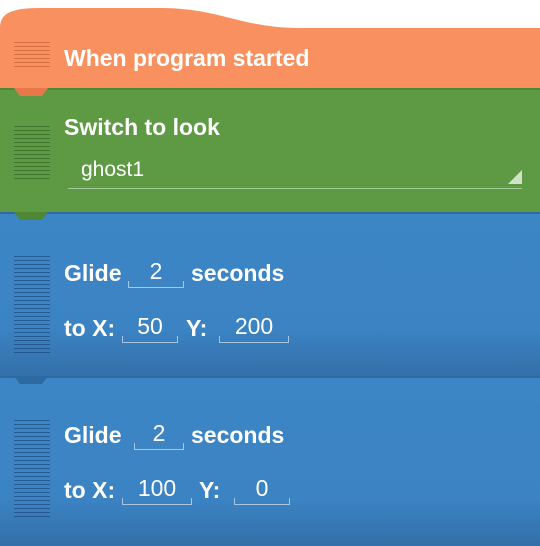 The height and width of the screenshot is (546, 540). What do you see at coordinates (187, 58) in the screenshot?
I see `hat-block-label: When program started` at bounding box center [187, 58].